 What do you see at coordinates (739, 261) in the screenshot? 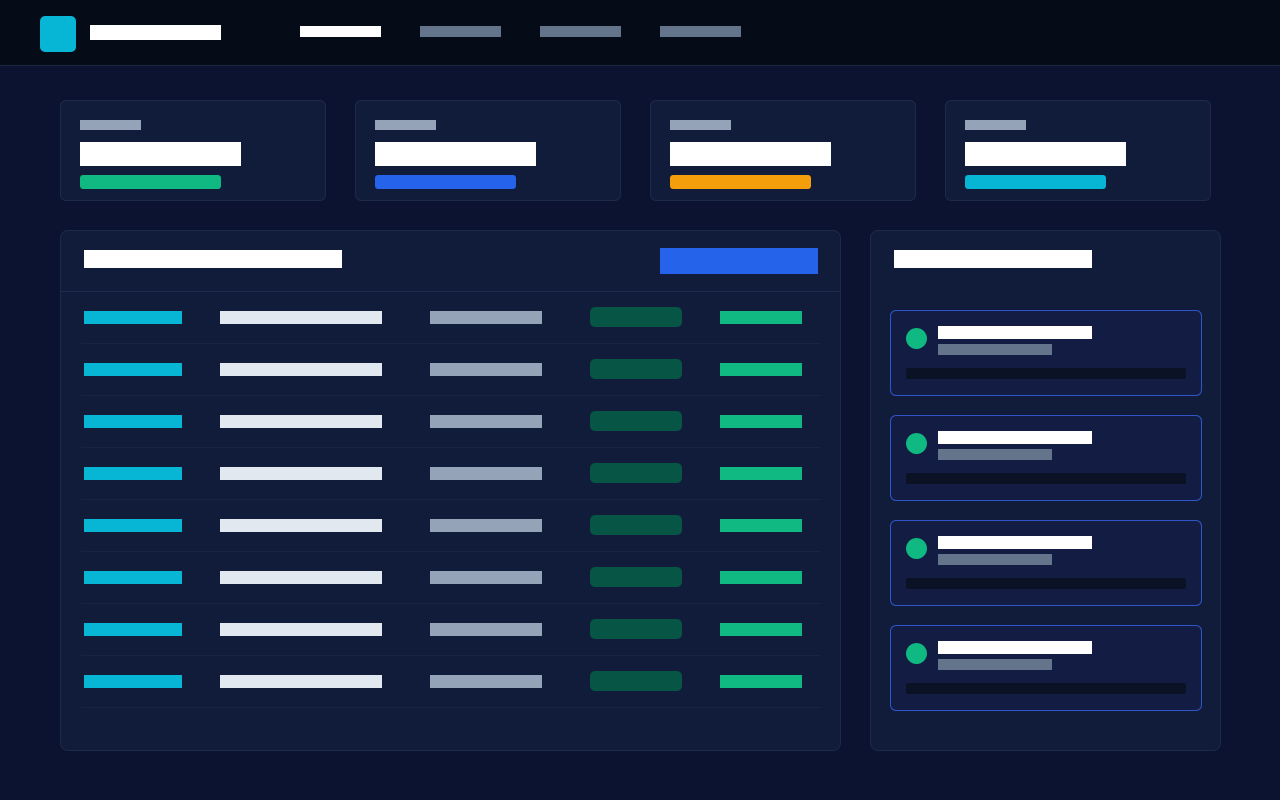
I see `table-action-button` at bounding box center [739, 261].